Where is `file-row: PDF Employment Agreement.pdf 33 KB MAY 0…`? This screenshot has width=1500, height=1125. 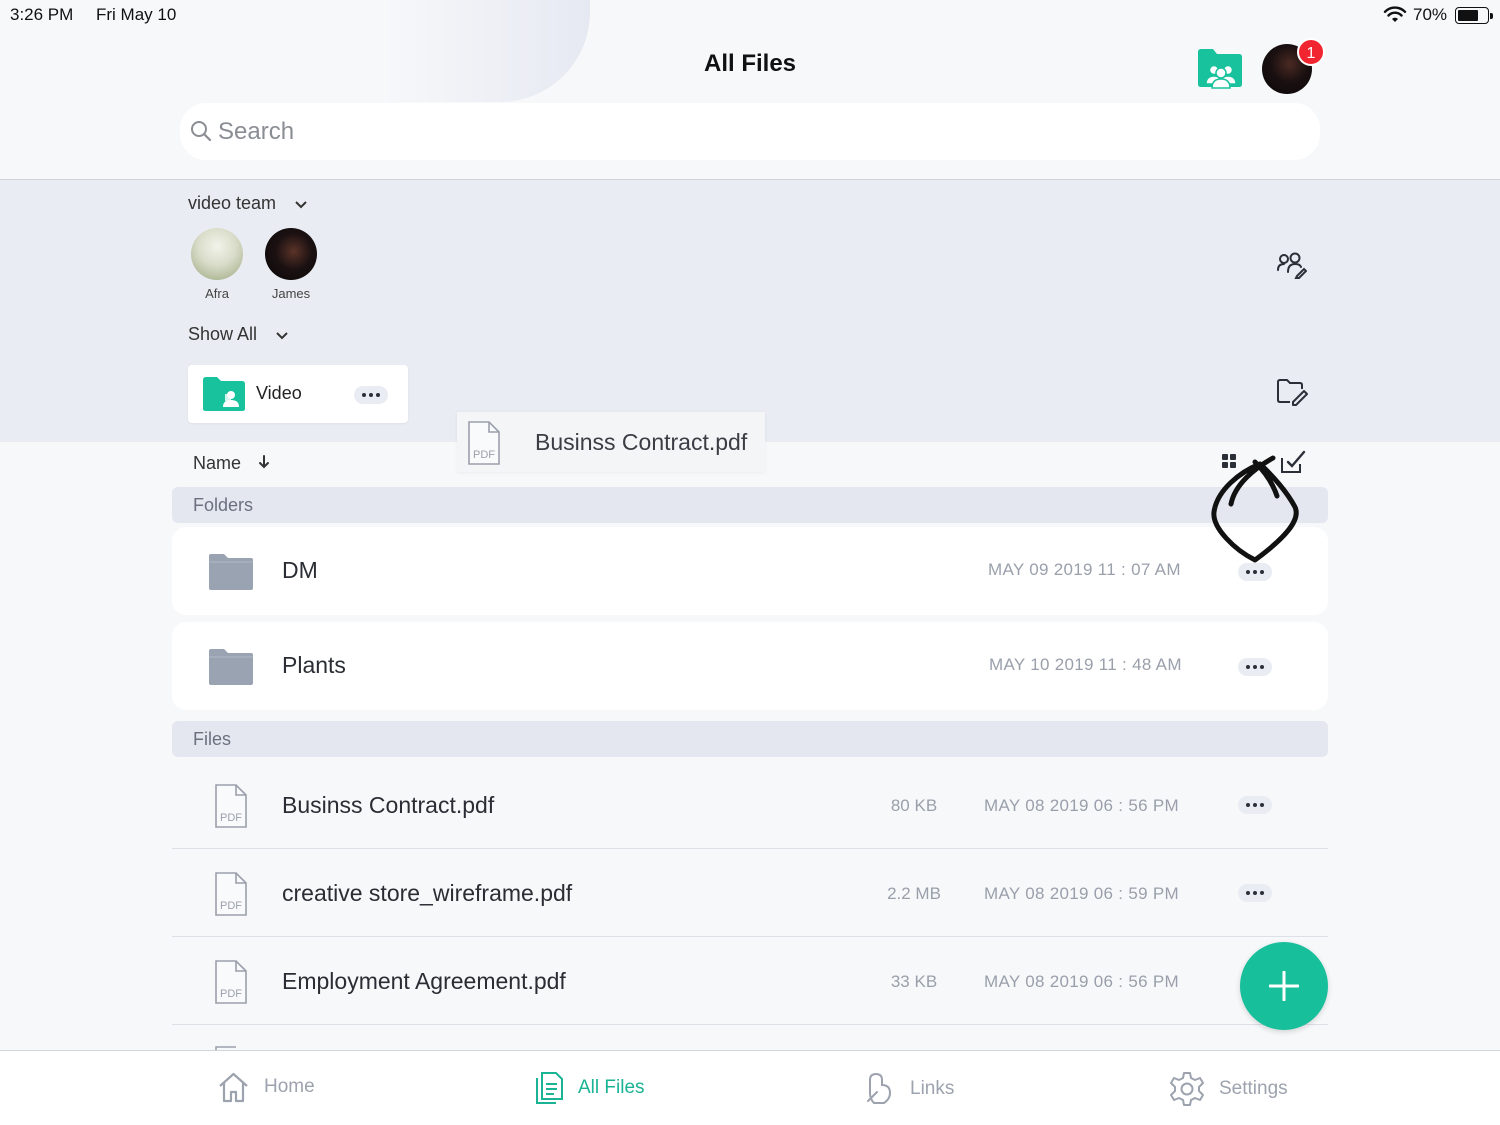 file-row: PDF Employment Agreement.pdf 33 KB MAY 0… is located at coordinates (750, 981).